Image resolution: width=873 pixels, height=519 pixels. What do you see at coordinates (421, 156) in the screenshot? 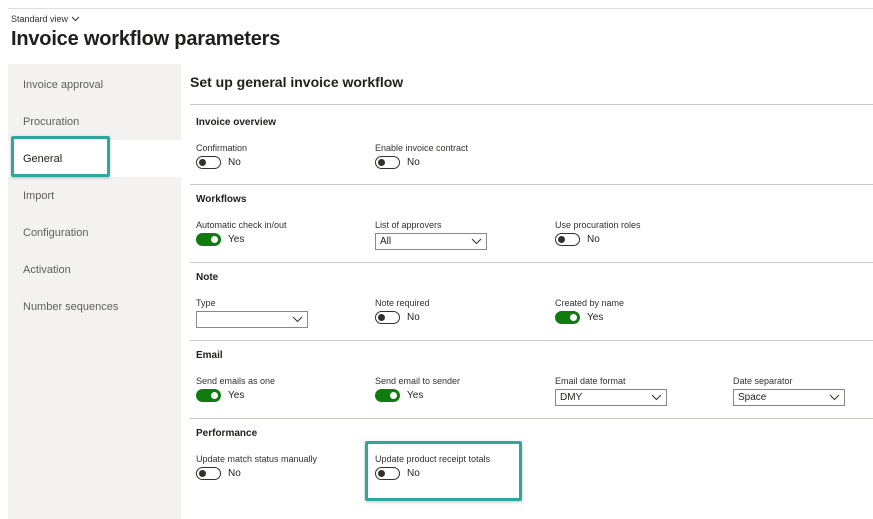
I see `enable-invoice-contract-field: Enable invoice contract No` at bounding box center [421, 156].